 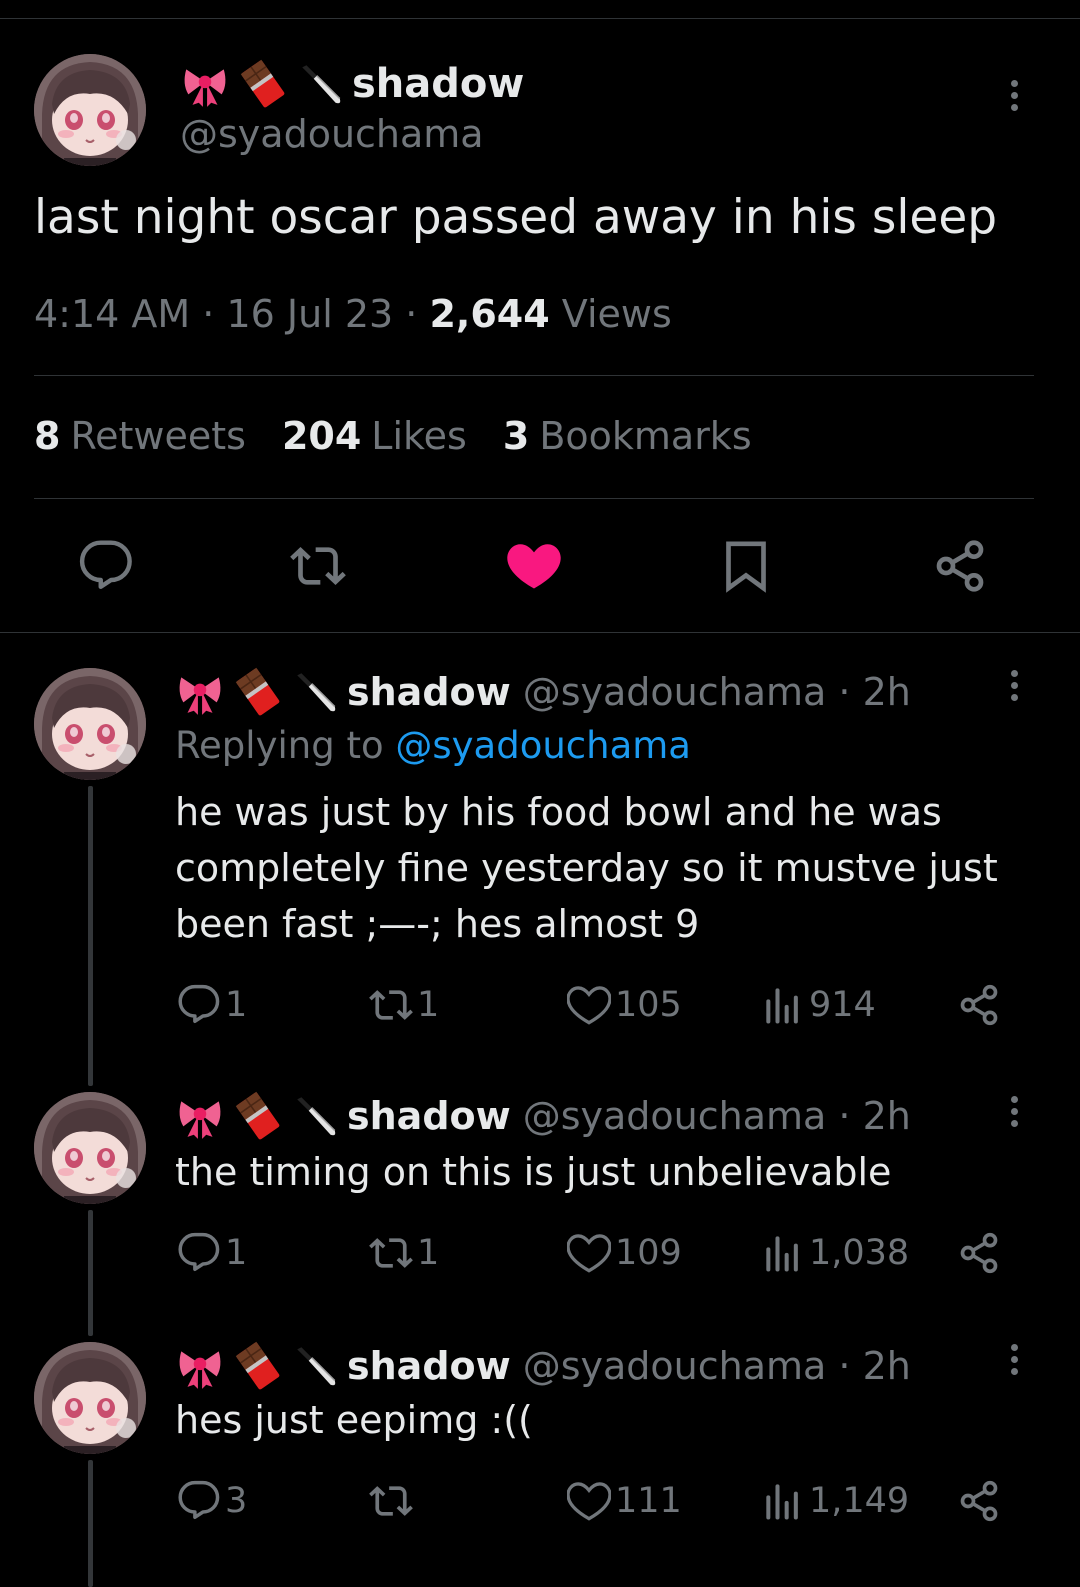 What do you see at coordinates (534, 566) in the screenshot?
I see `like-button` at bounding box center [534, 566].